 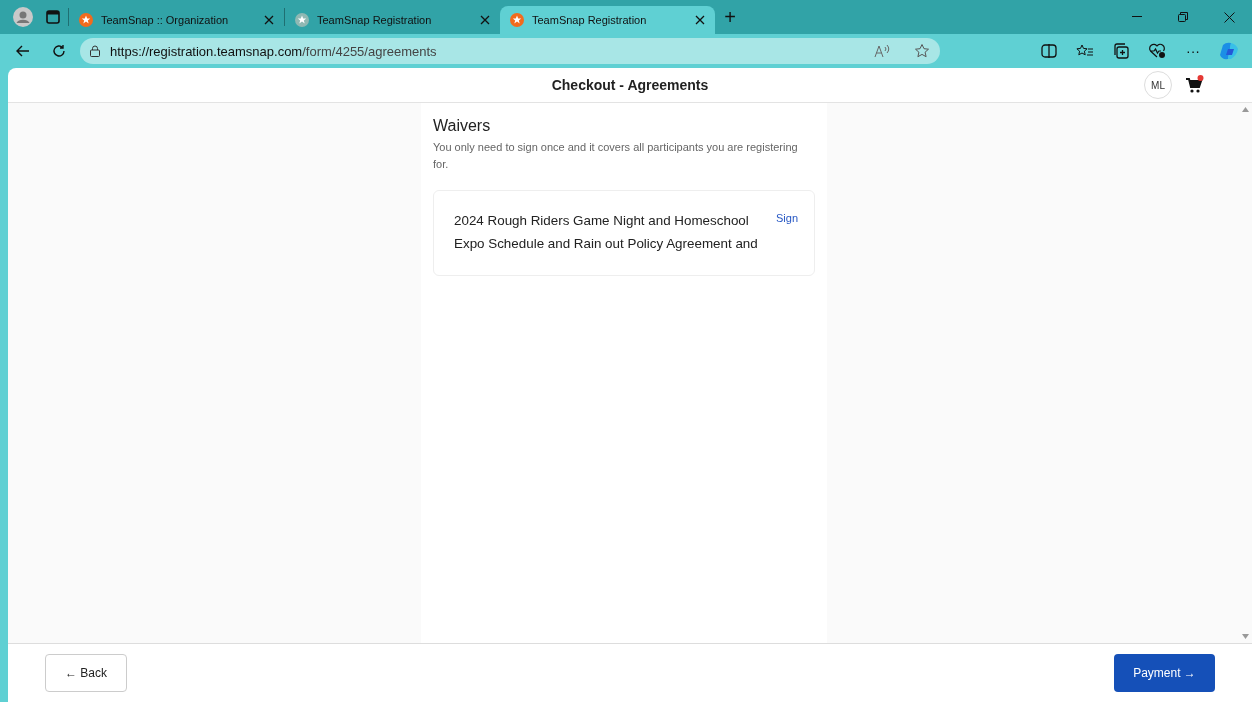 What do you see at coordinates (1229, 51) in the screenshot?
I see `copilot-icon` at bounding box center [1229, 51].